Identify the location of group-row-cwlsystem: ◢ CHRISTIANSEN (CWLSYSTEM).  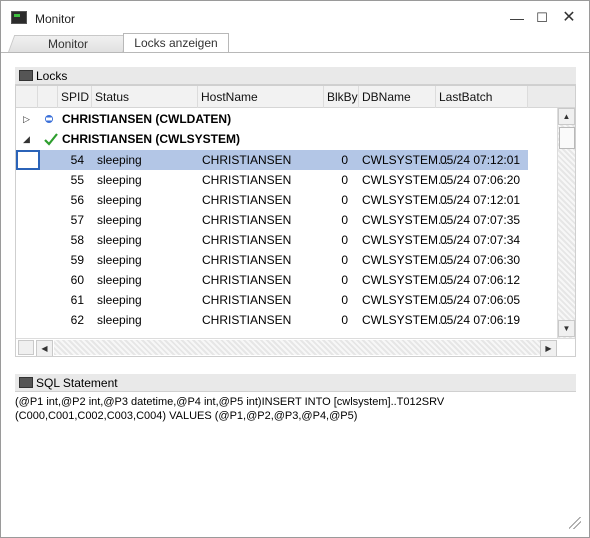
(286, 139).